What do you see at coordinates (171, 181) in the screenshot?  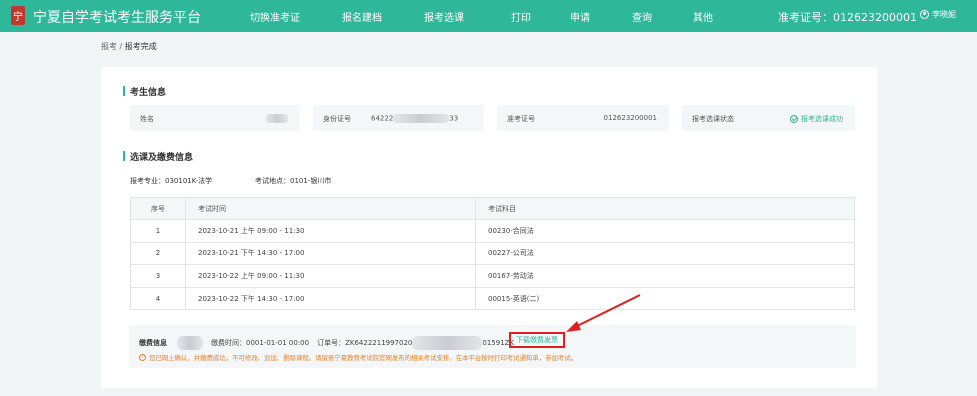 I see `major-text: 报考专业：030101K-法学` at bounding box center [171, 181].